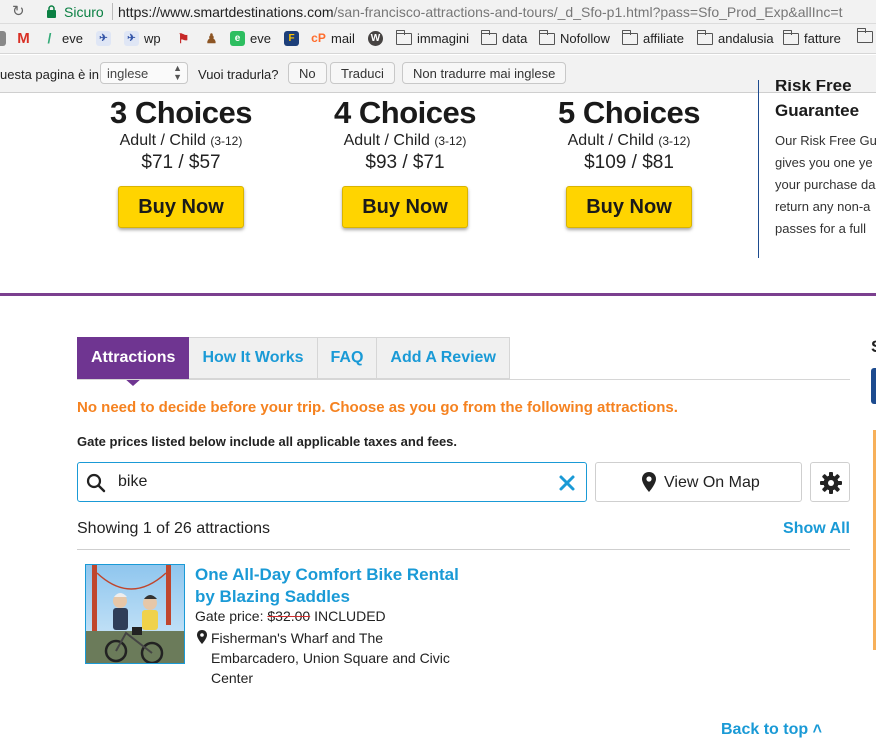 This screenshot has height=743, width=876. Describe the element at coordinates (405, 162) in the screenshot. I see `plan-price: $93 / $71` at that location.